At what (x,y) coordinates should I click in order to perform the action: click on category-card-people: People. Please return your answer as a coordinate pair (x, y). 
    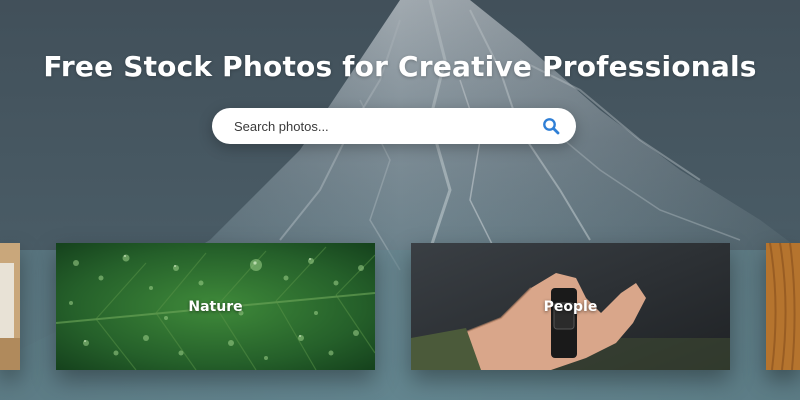
    Looking at the image, I should click on (570, 306).